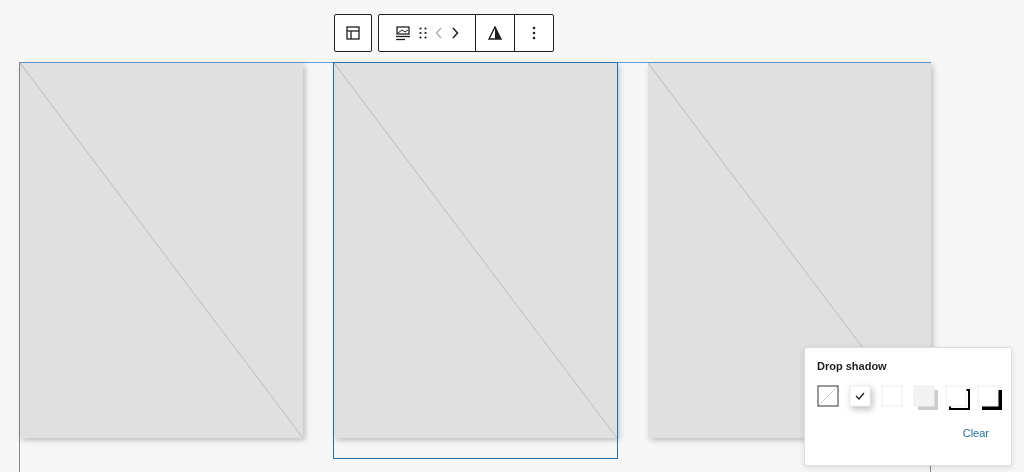 The height and width of the screenshot is (472, 1024). What do you see at coordinates (439, 33) in the screenshot?
I see `chevron-left-icon` at bounding box center [439, 33].